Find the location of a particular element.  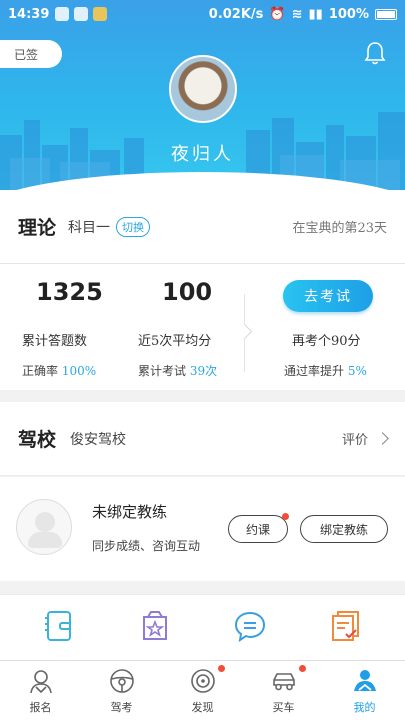

pass-rate-label: 通过率提升 is located at coordinates (314, 371).